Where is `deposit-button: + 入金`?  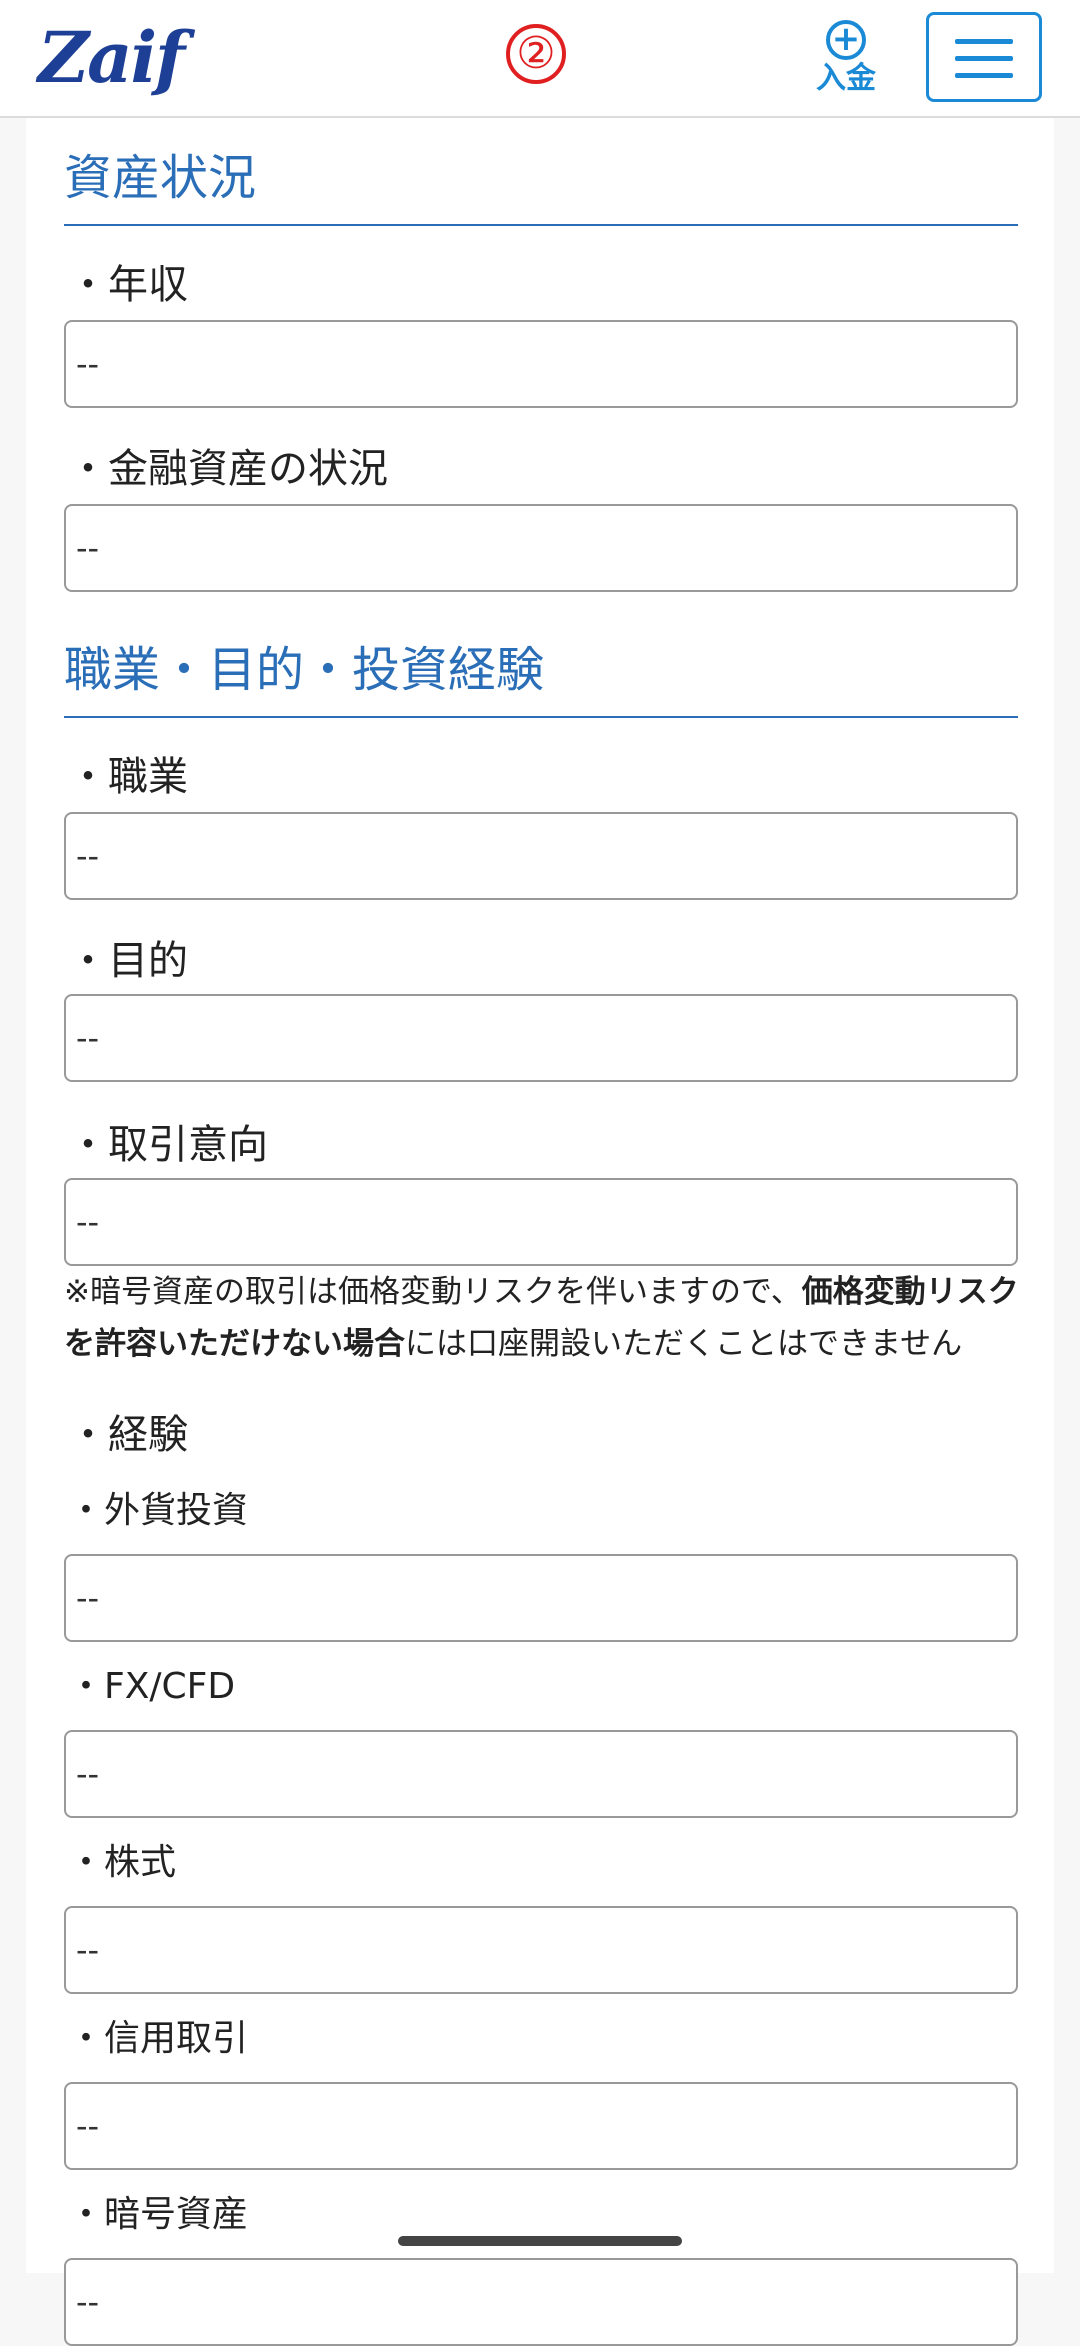
deposit-button: + 入金 is located at coordinates (846, 60).